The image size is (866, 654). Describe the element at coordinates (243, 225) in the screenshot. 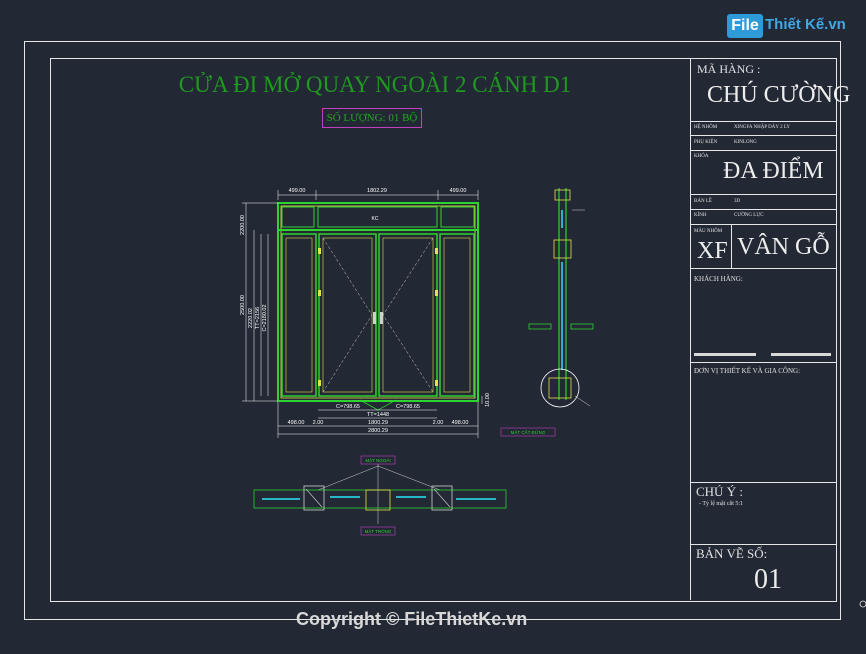

I see `dim-left-top: 2200.00` at that location.